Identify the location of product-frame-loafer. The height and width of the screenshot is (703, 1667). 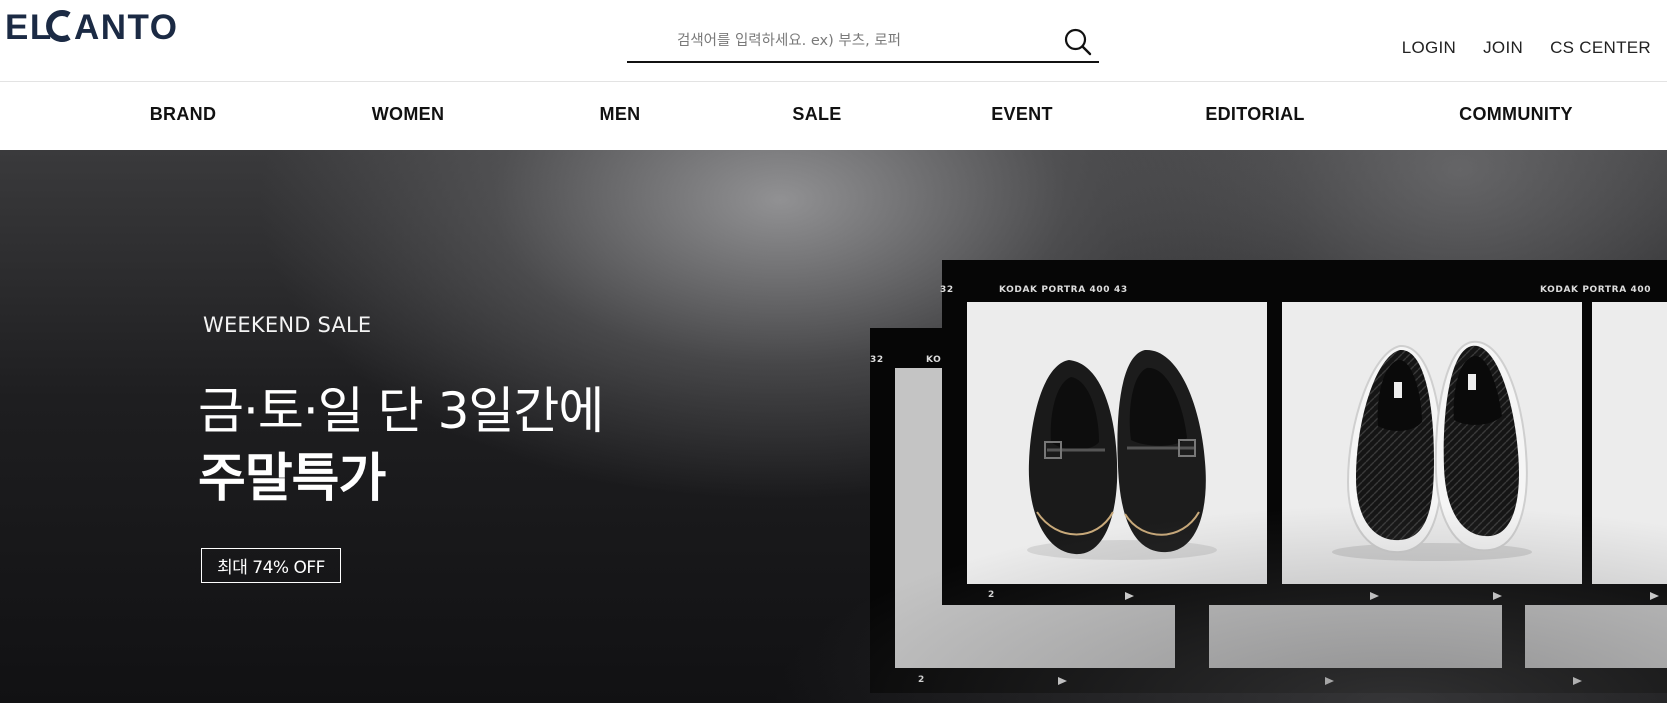
(1117, 443).